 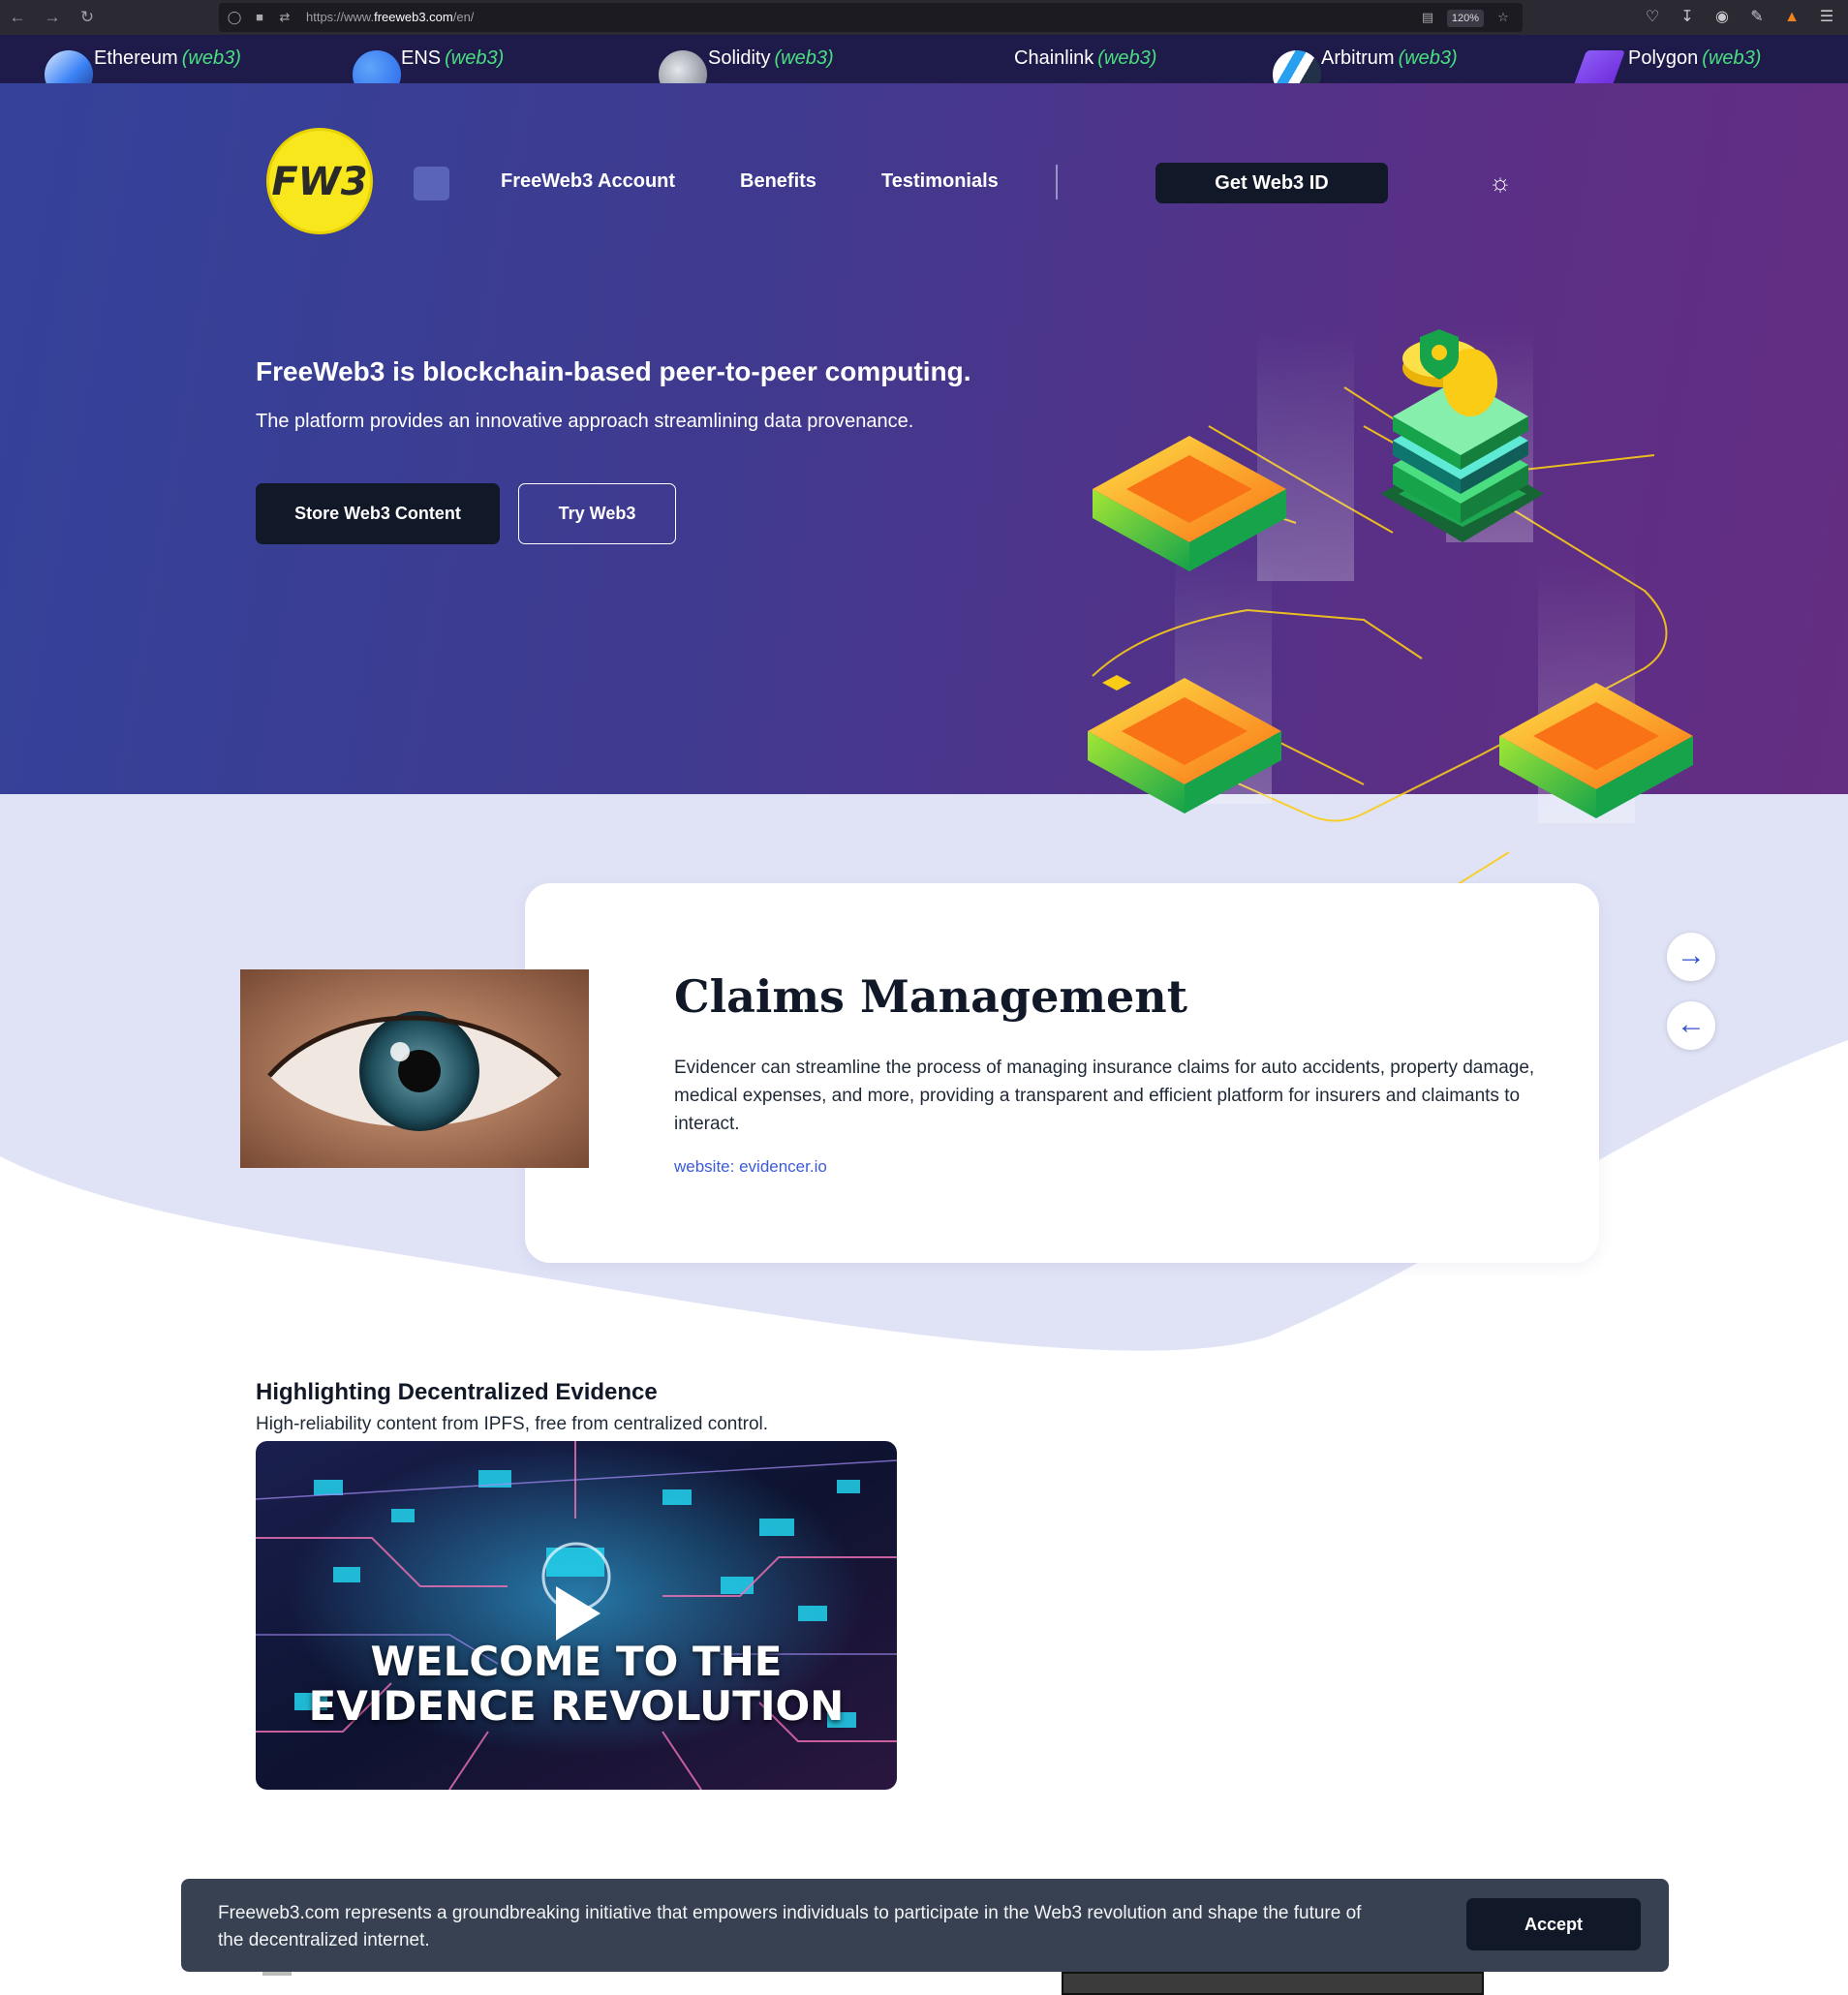 I want to click on get-web3-id-button: Get Web3 ID, so click(x=1271, y=183).